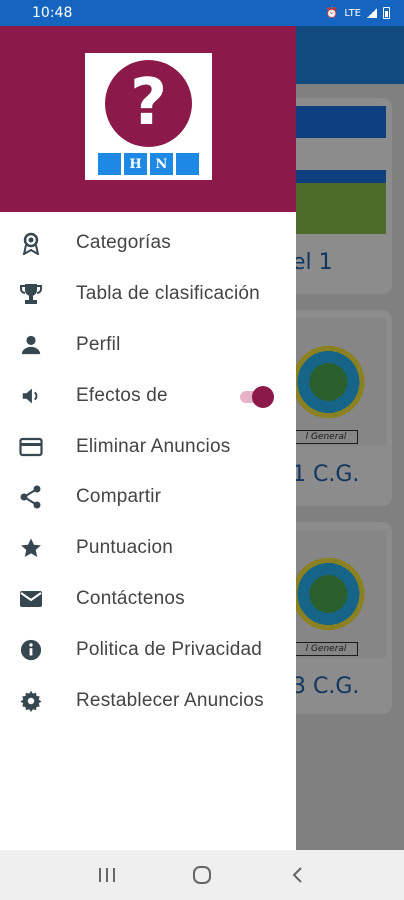 The height and width of the screenshot is (900, 404). What do you see at coordinates (202, 13) in the screenshot?
I see `status-bar: 10:48 ⏰ LTE` at bounding box center [202, 13].